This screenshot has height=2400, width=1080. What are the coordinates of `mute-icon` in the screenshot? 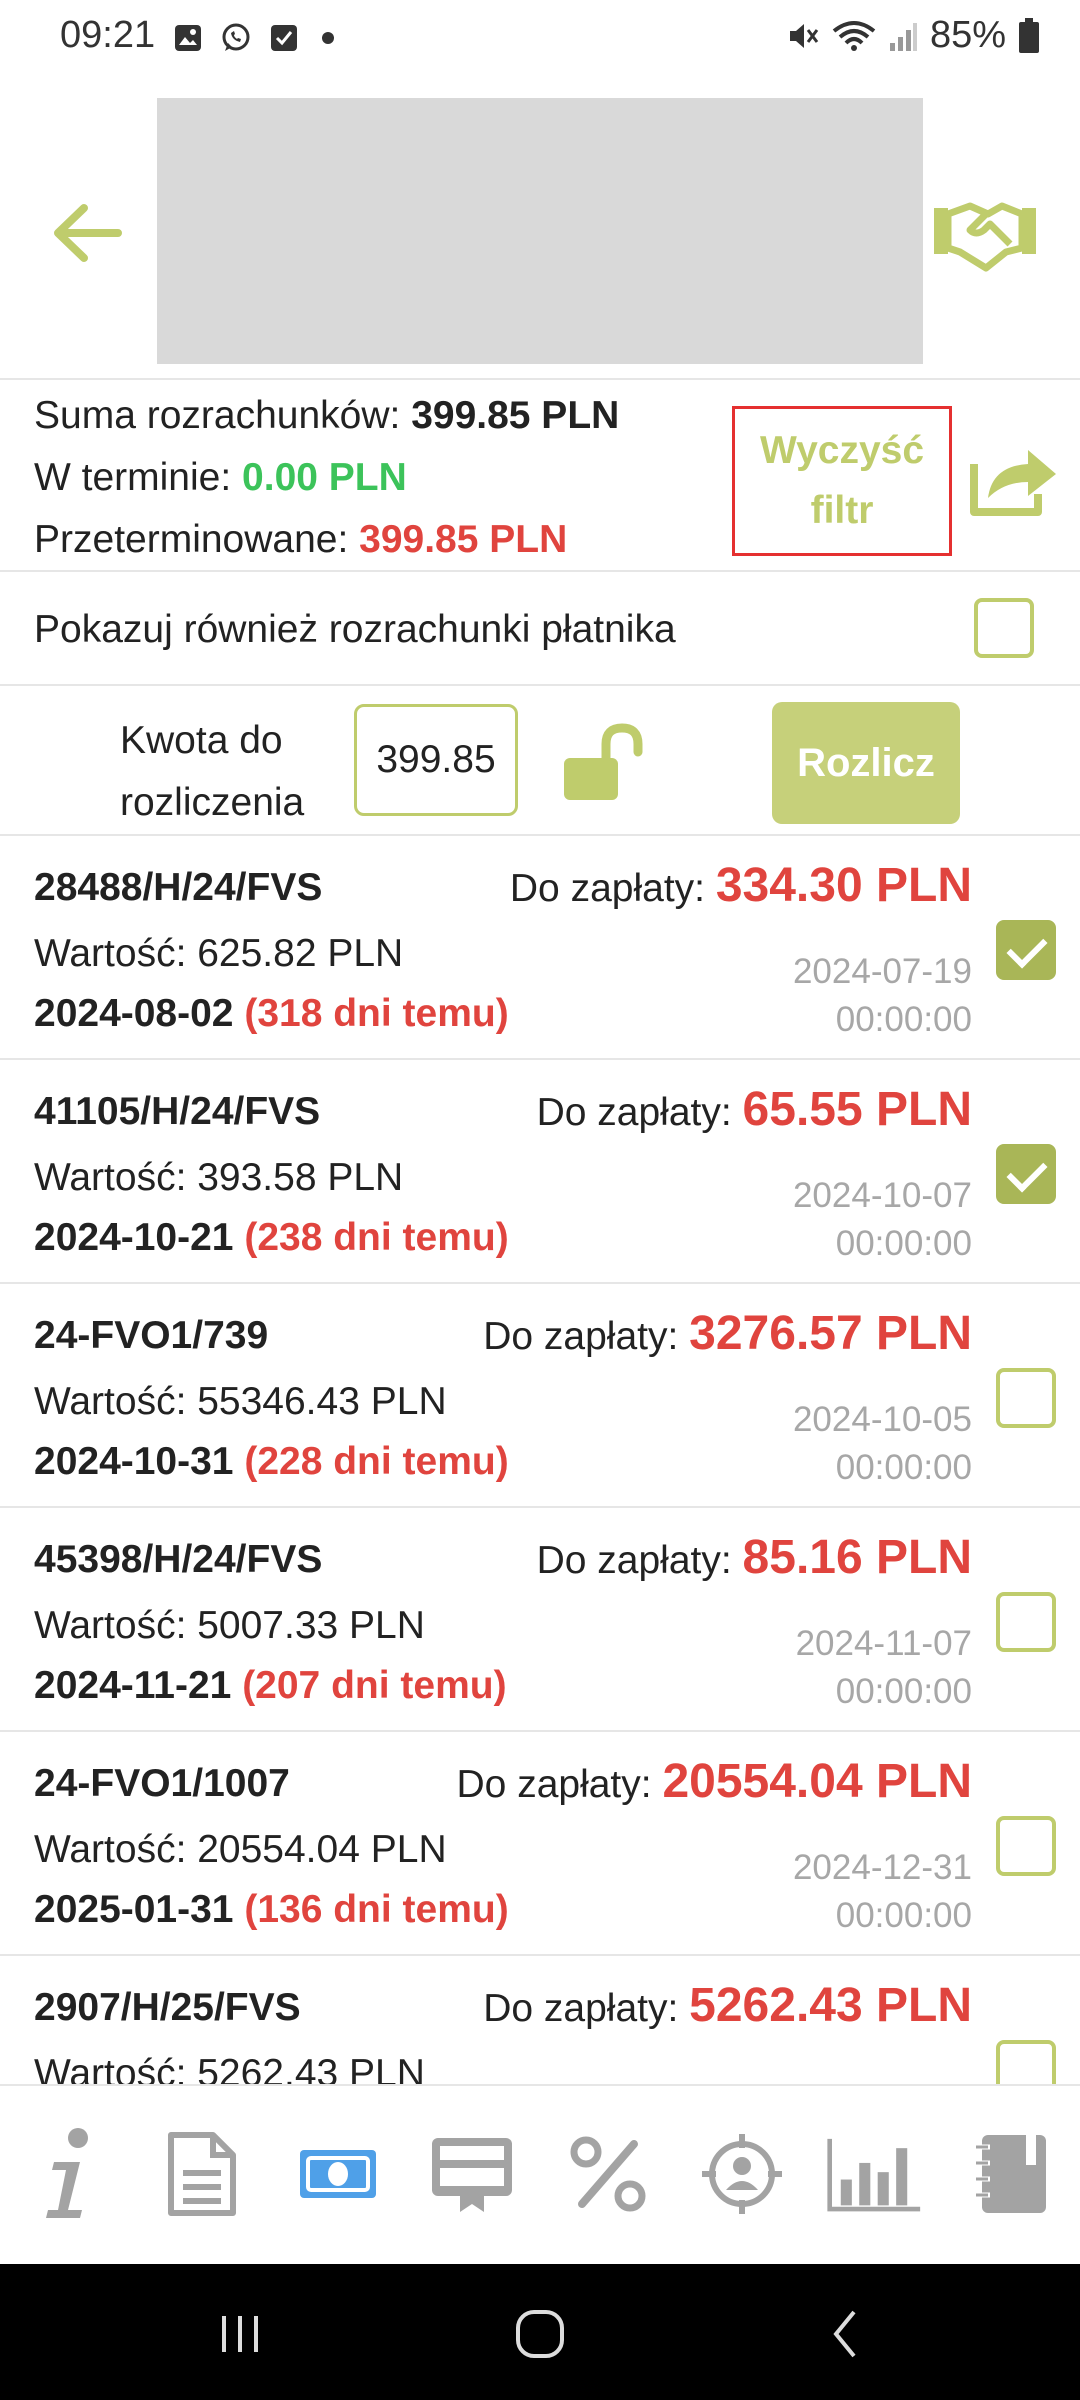 It's located at (804, 35).